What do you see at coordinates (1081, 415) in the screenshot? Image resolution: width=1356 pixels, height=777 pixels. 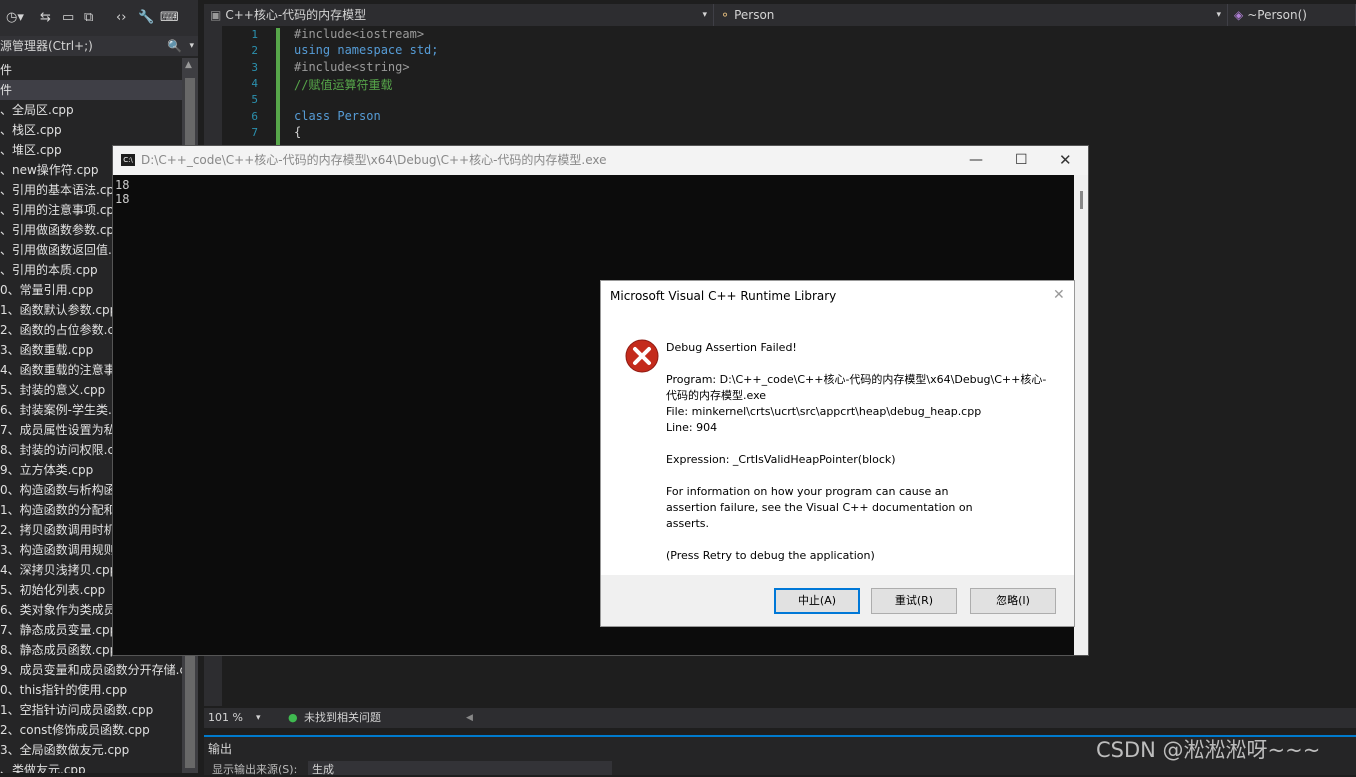 I see `console-scrollbar` at bounding box center [1081, 415].